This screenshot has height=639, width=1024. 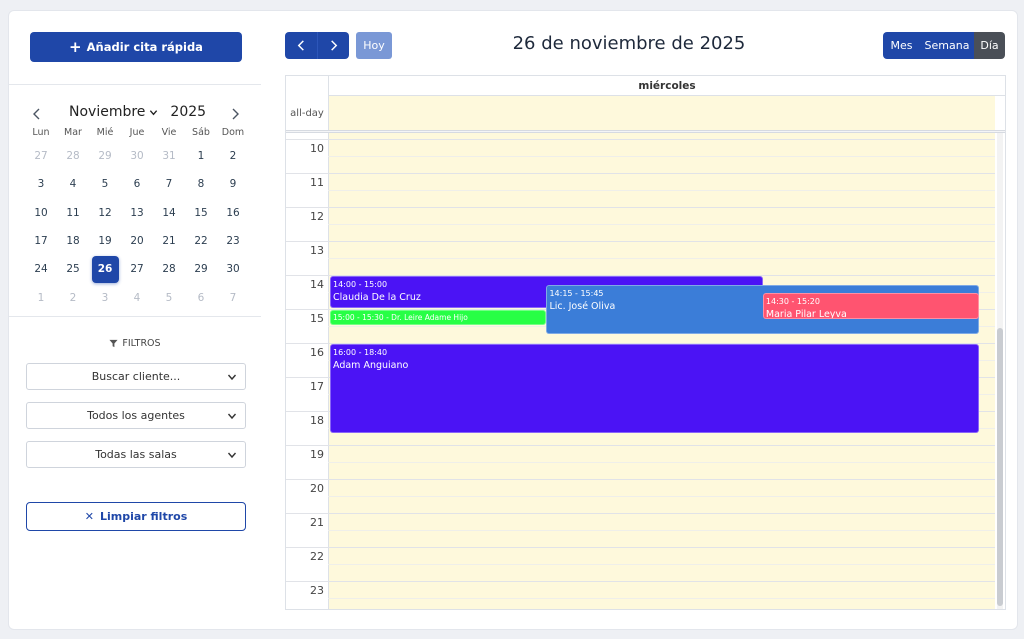 I want to click on view-day-button: Día, so click(x=989, y=45).